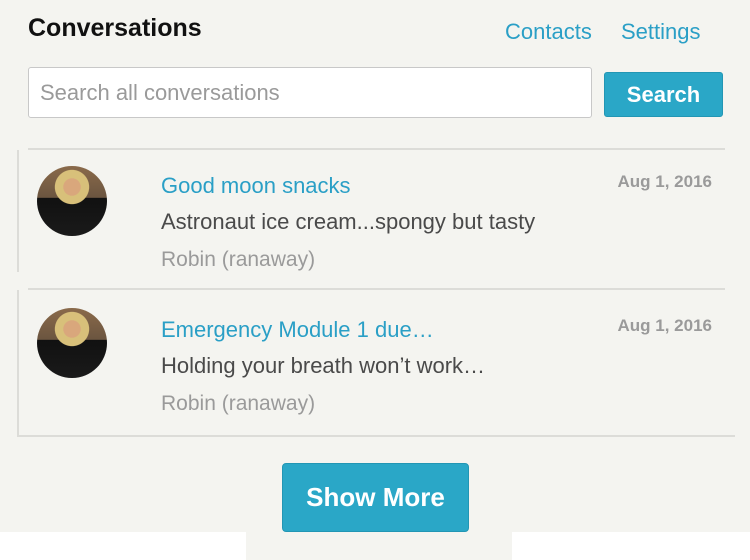  What do you see at coordinates (375, 497) in the screenshot?
I see `show-more-button: Show More` at bounding box center [375, 497].